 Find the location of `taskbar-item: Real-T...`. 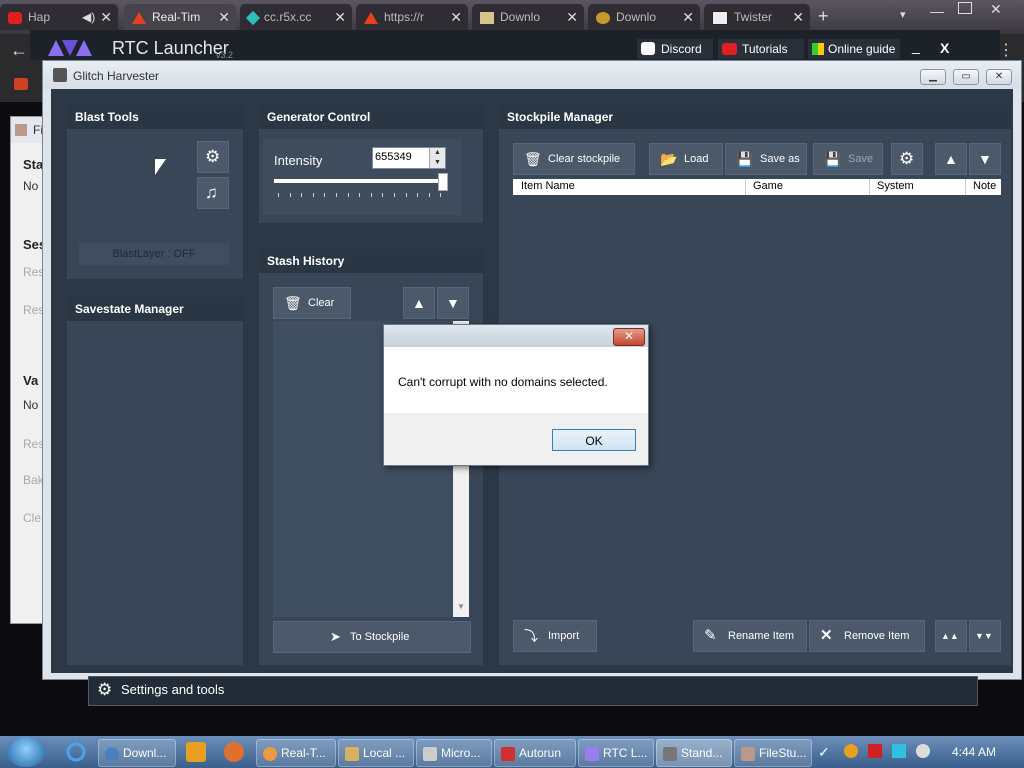

taskbar-item: Real-T... is located at coordinates (296, 753).